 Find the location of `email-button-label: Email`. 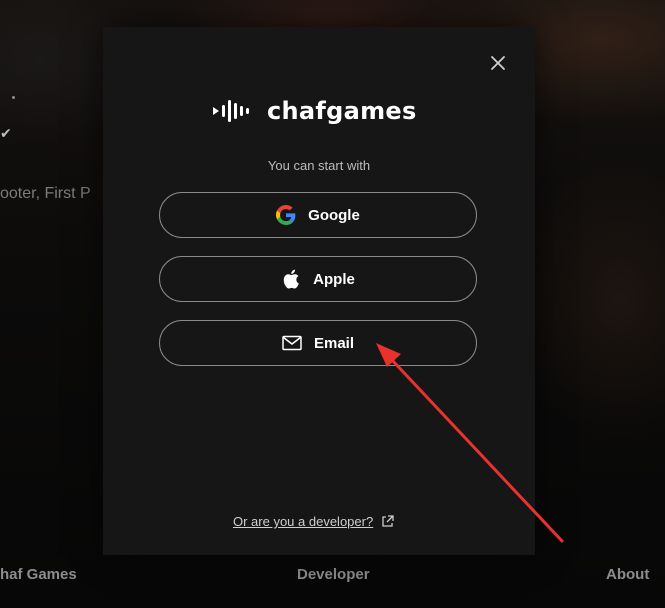

email-button-label: Email is located at coordinates (334, 343).